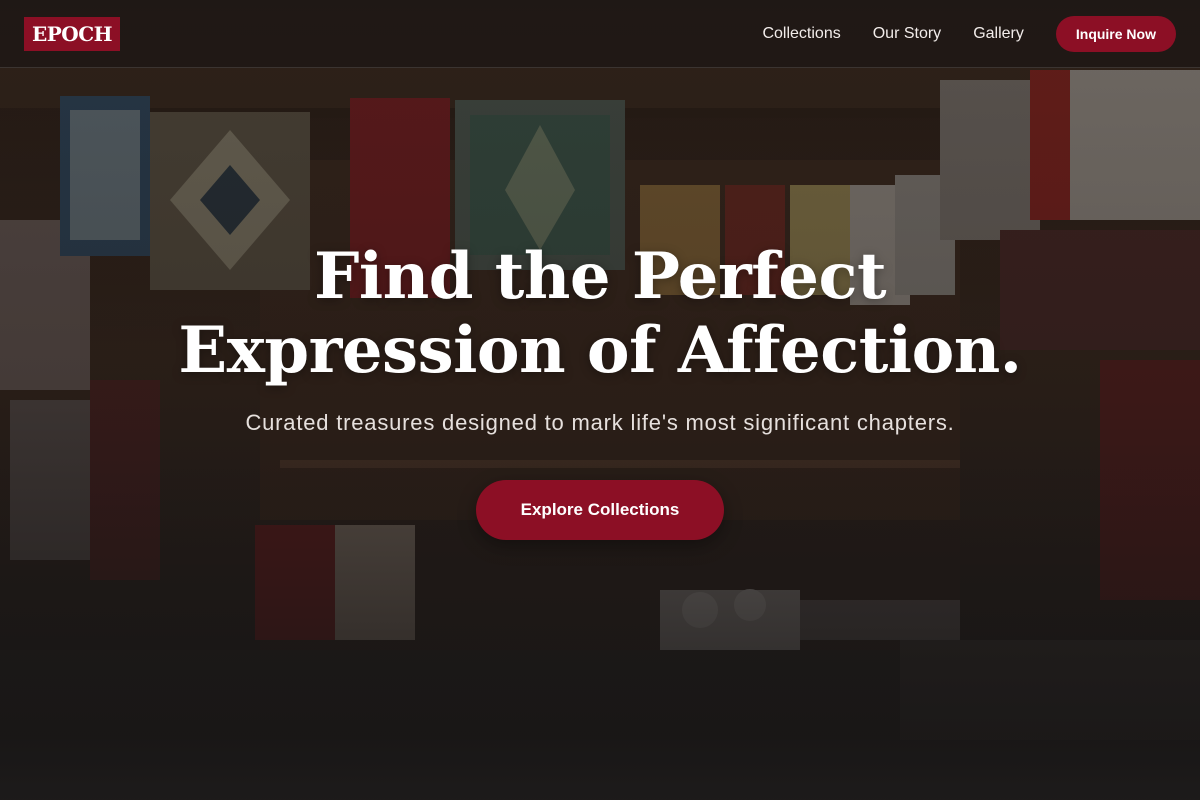 The height and width of the screenshot is (800, 1200). I want to click on nav-link-collections: Collections, so click(801, 34).